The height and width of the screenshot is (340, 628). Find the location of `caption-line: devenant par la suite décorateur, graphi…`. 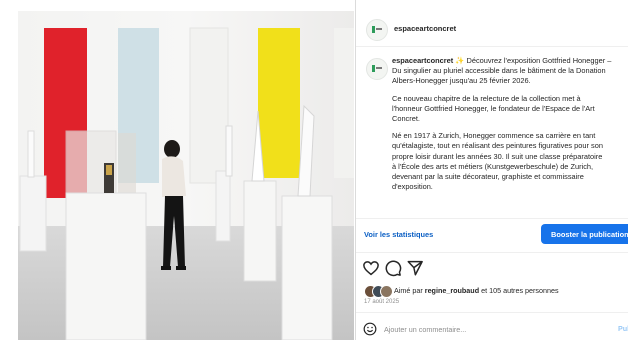

caption-line: devenant par la suite décorateur, graphi… is located at coordinates (488, 177).